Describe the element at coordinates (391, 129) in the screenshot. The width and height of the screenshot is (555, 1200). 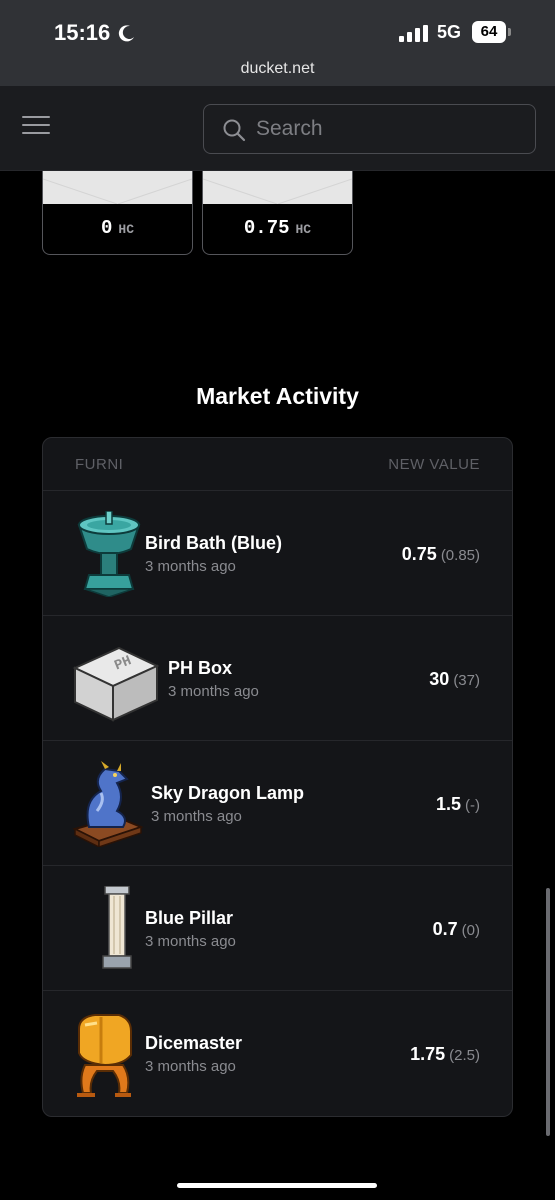
I see `search-input` at that location.